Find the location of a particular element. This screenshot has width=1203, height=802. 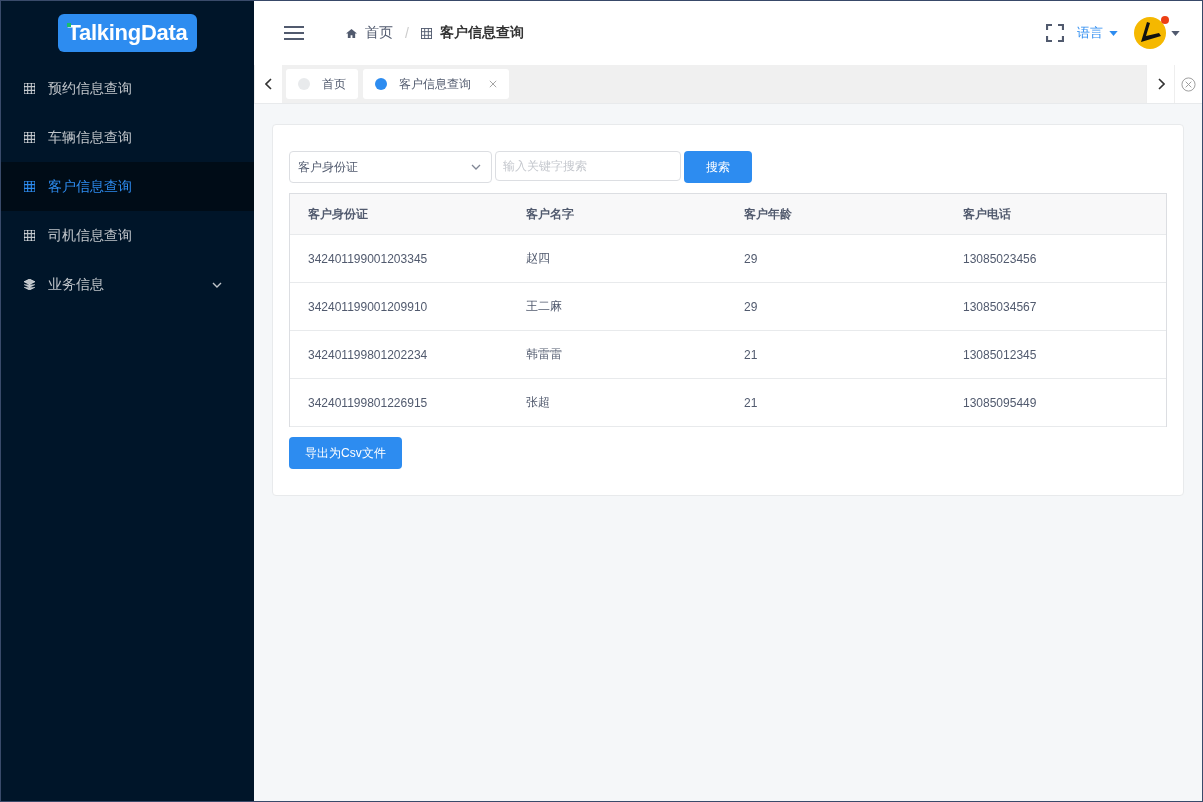

table-cell-text: 13085023456 is located at coordinates (1000, 258).